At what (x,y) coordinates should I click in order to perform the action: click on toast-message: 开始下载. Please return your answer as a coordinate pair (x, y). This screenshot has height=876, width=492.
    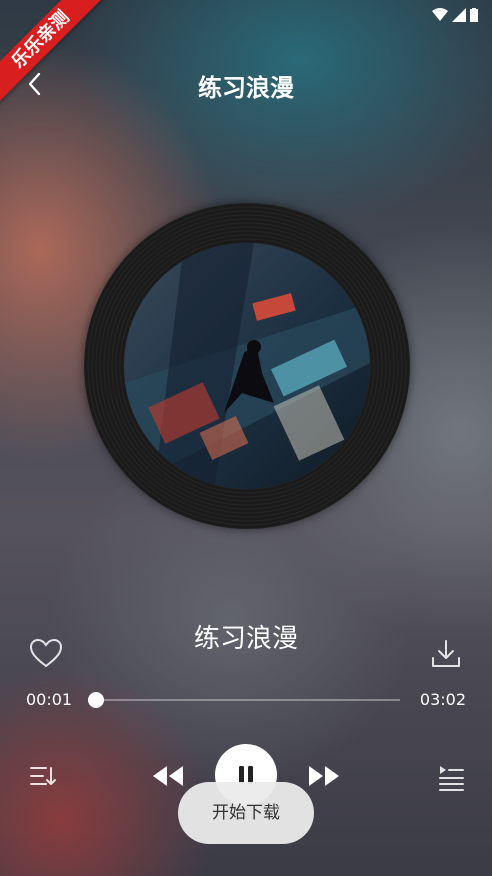
    Looking at the image, I should click on (246, 813).